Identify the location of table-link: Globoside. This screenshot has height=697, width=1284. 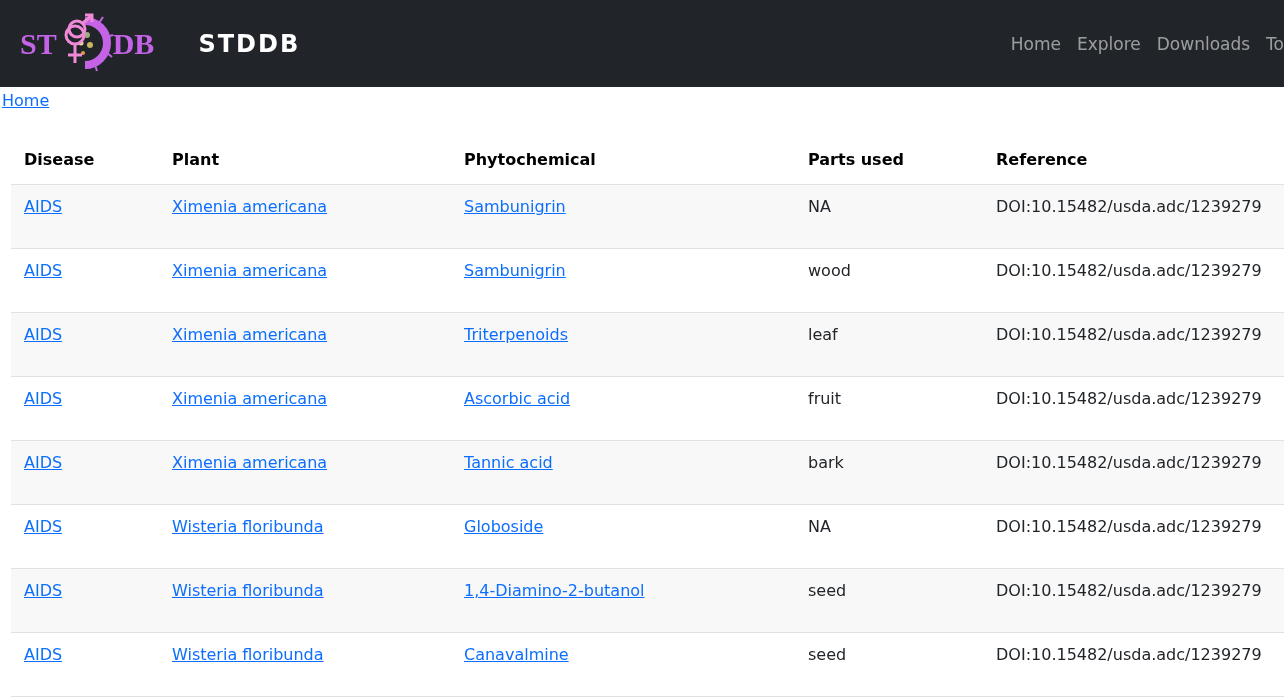
(504, 526).